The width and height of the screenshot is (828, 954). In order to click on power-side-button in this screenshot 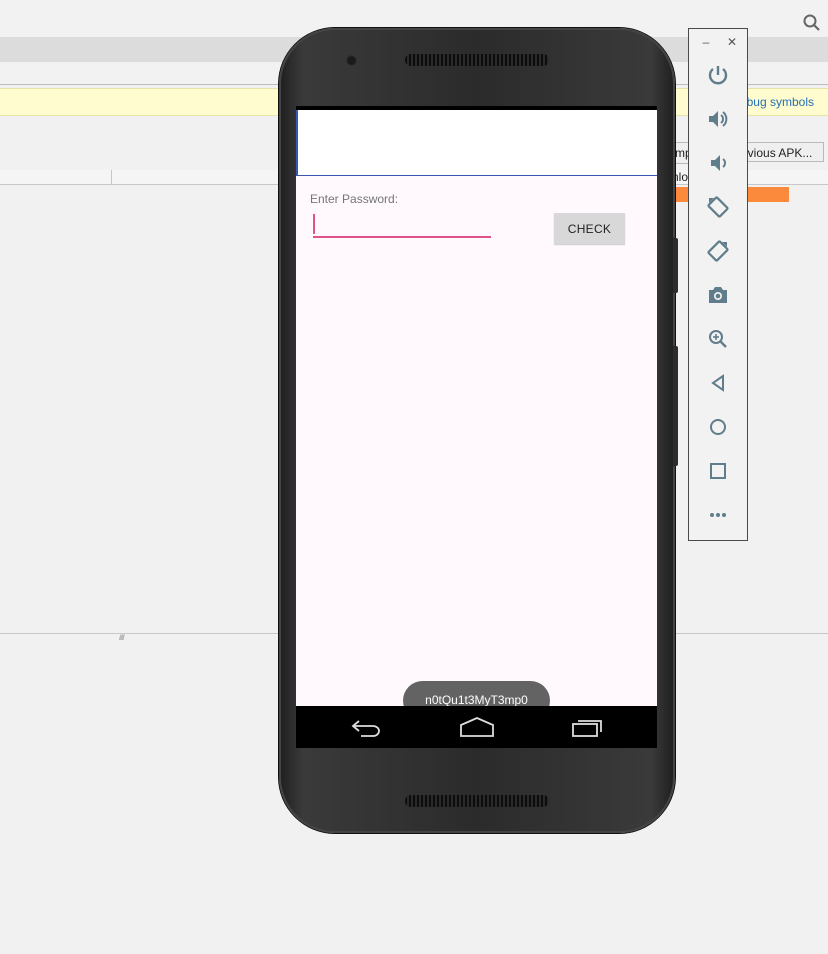, I will do `click(675, 265)`.